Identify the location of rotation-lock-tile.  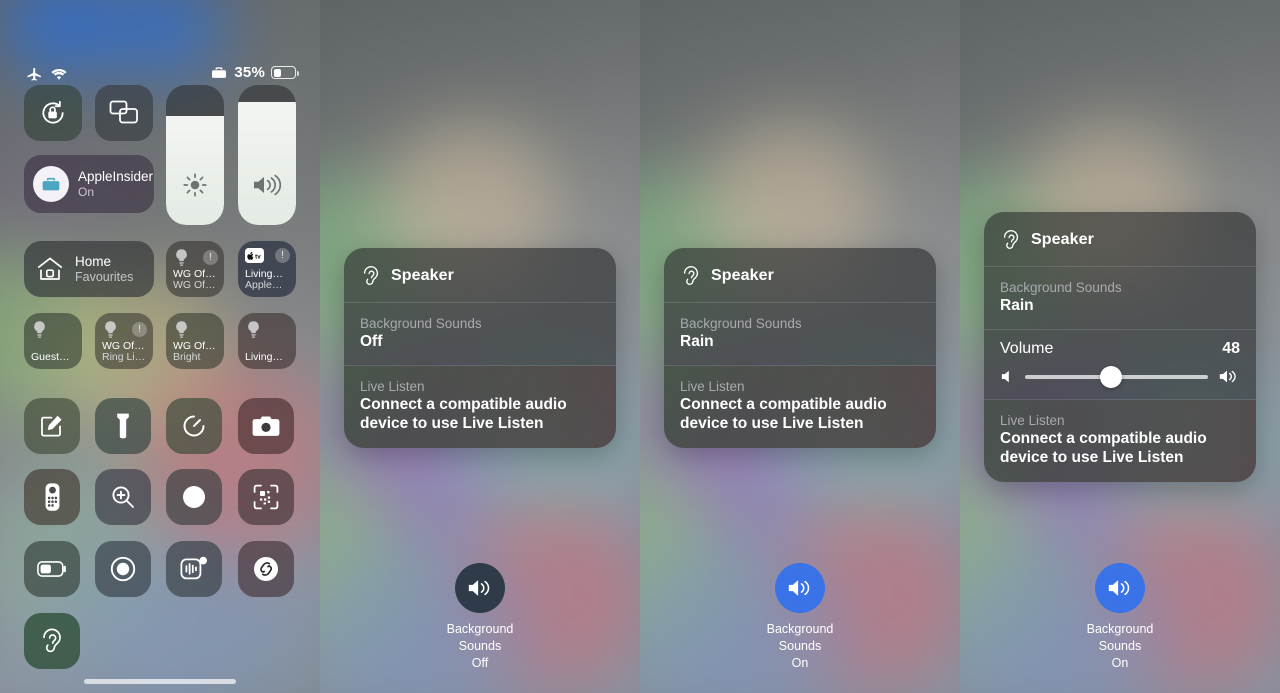
(53, 113).